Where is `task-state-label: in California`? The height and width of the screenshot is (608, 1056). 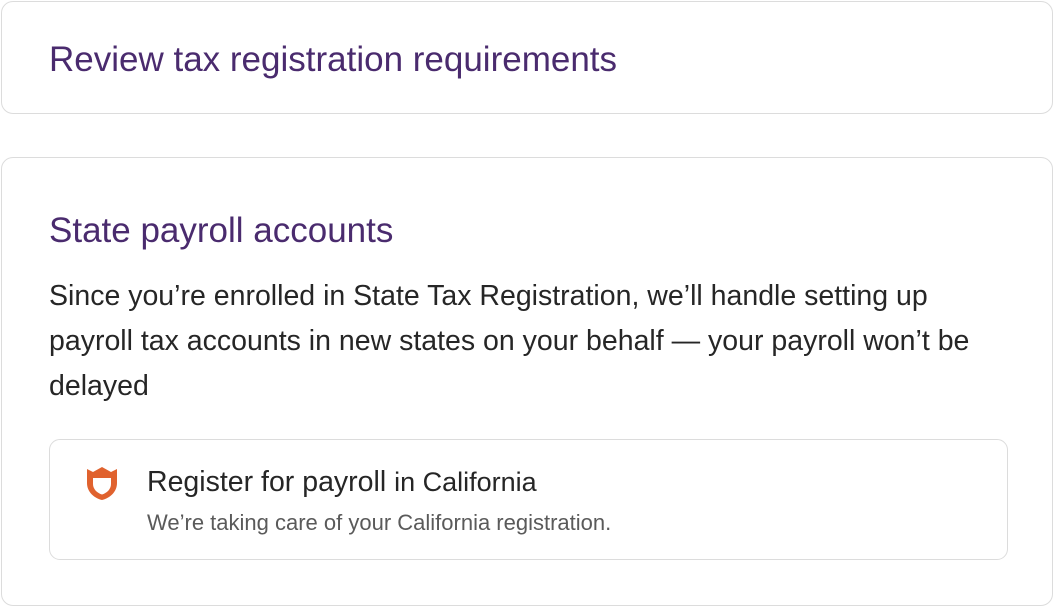
task-state-label: in California is located at coordinates (465, 482).